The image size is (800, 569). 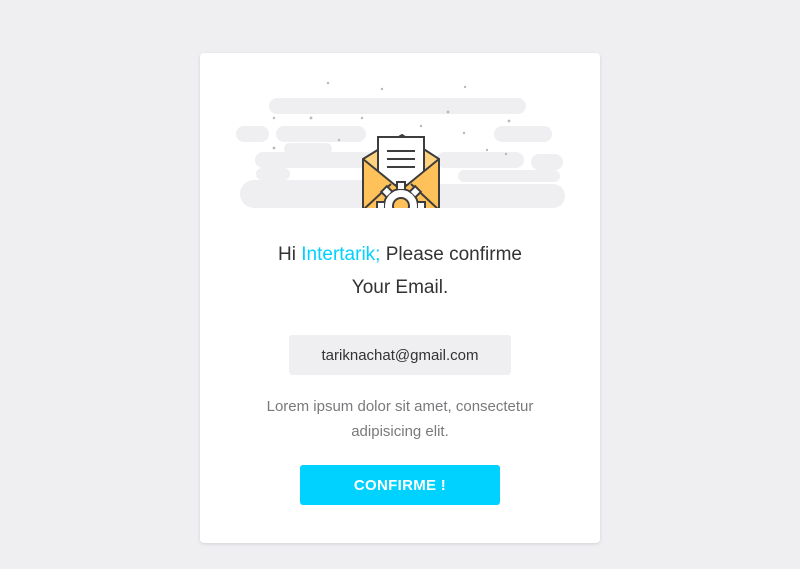 I want to click on envelope-gear-icon, so click(x=401, y=171).